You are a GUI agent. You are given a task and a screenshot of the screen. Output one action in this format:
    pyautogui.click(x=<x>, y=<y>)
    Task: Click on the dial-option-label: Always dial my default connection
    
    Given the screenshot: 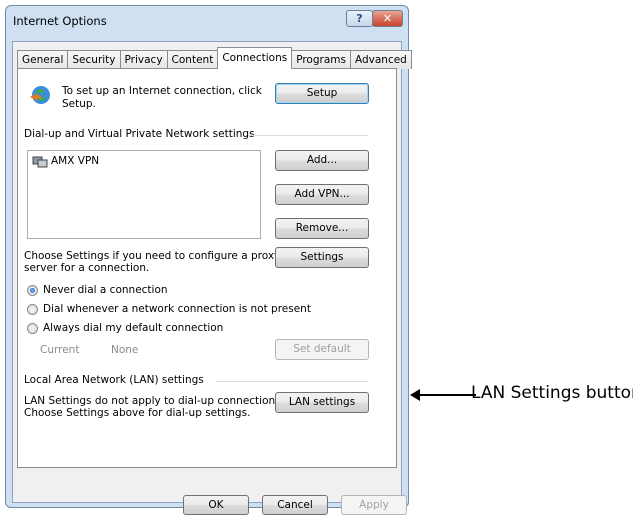 What is the action you would take?
    pyautogui.click(x=133, y=328)
    